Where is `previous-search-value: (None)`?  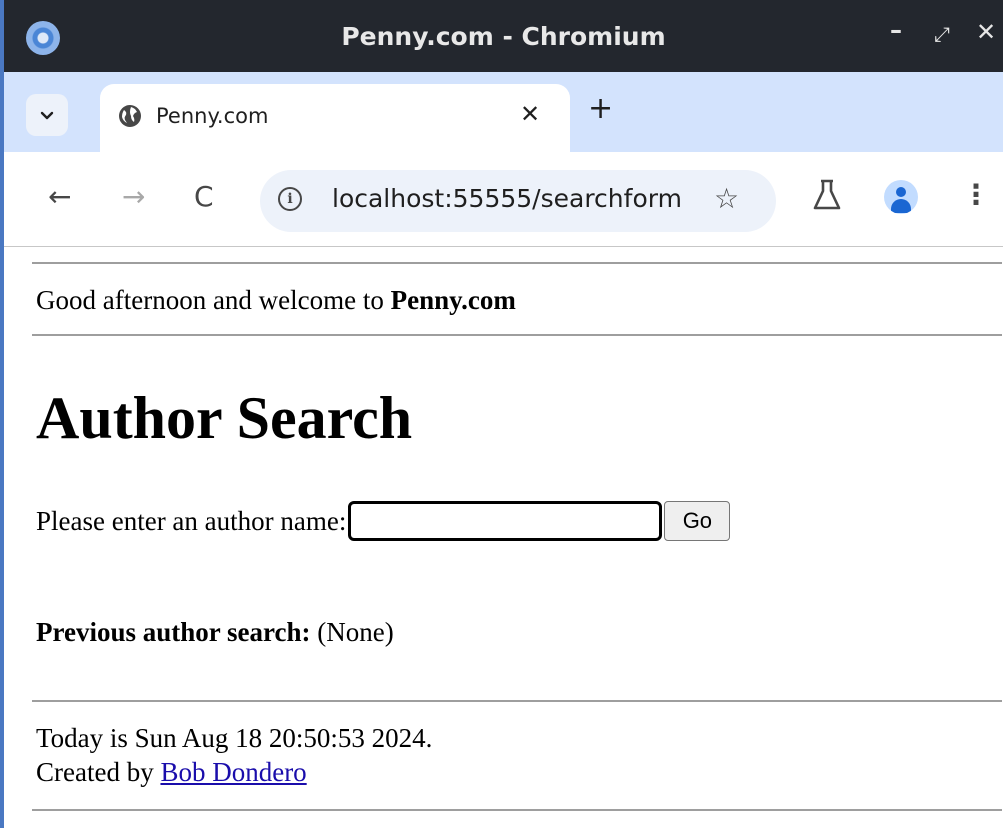 previous-search-value: (None) is located at coordinates (352, 632).